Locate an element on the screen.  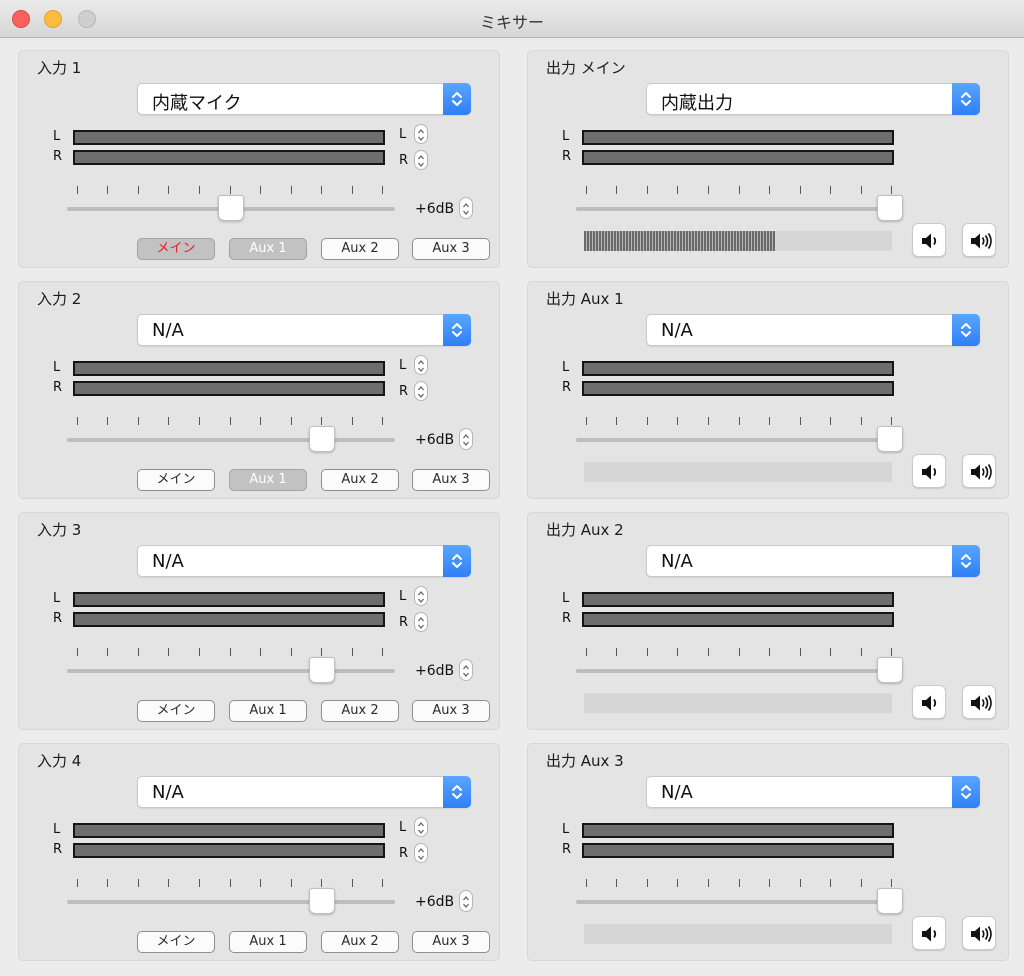
input-panel: 入力 3 N/A L L R R +6dB メイン Aux 1 Aux 2 Aux 3 is located at coordinates (259, 621).